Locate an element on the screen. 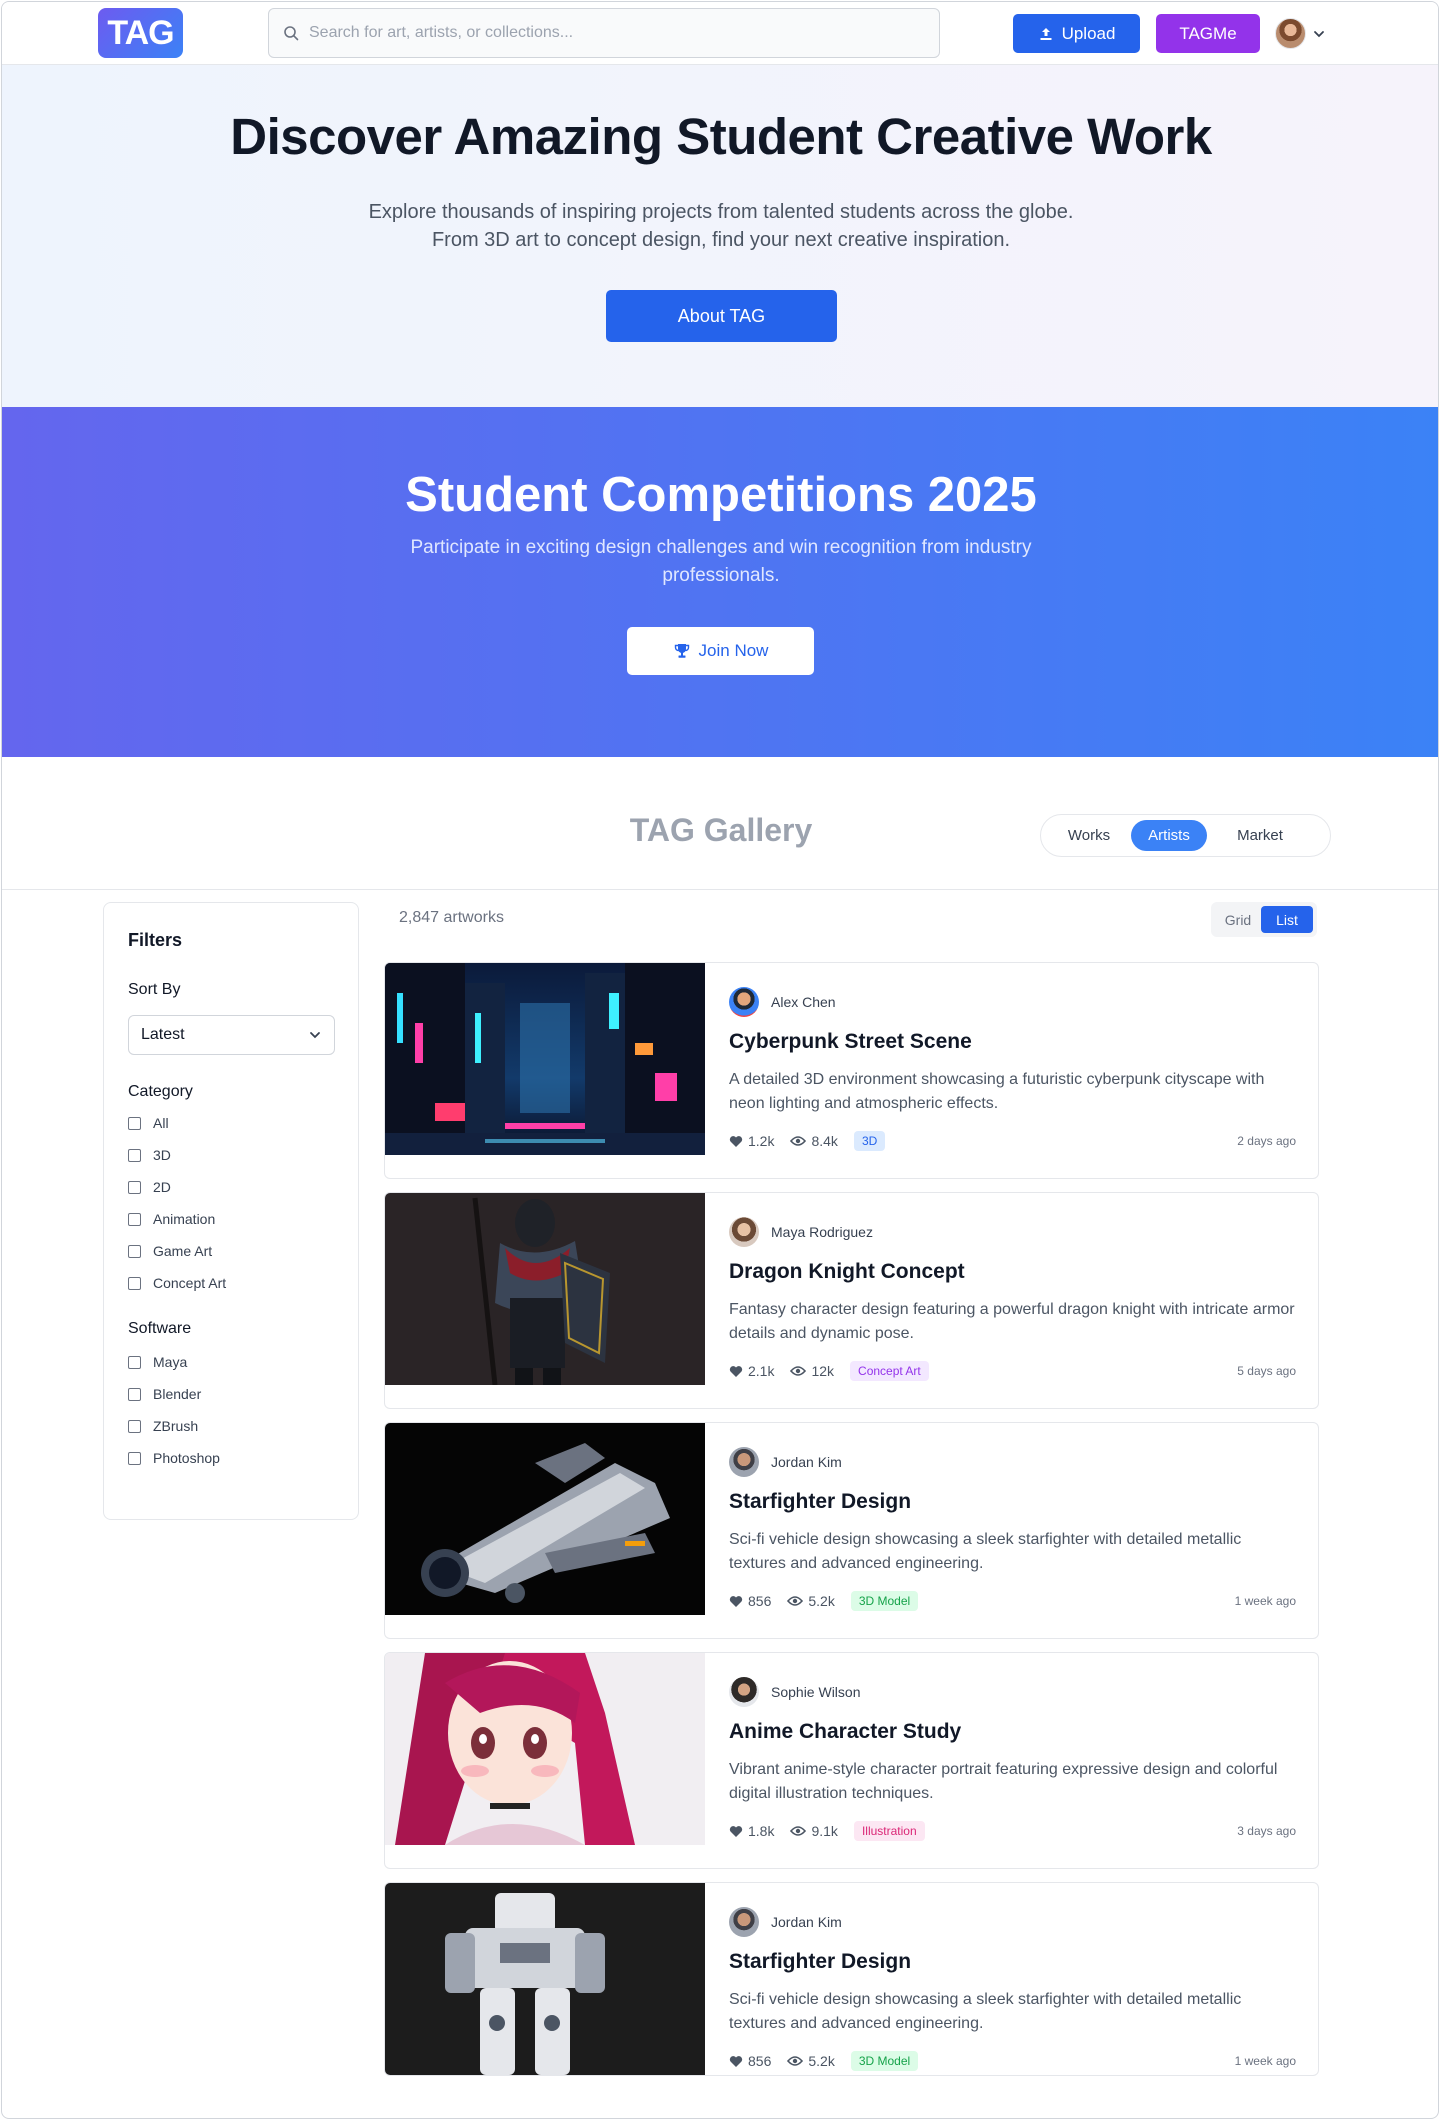  views: 8.4k is located at coordinates (814, 1141).